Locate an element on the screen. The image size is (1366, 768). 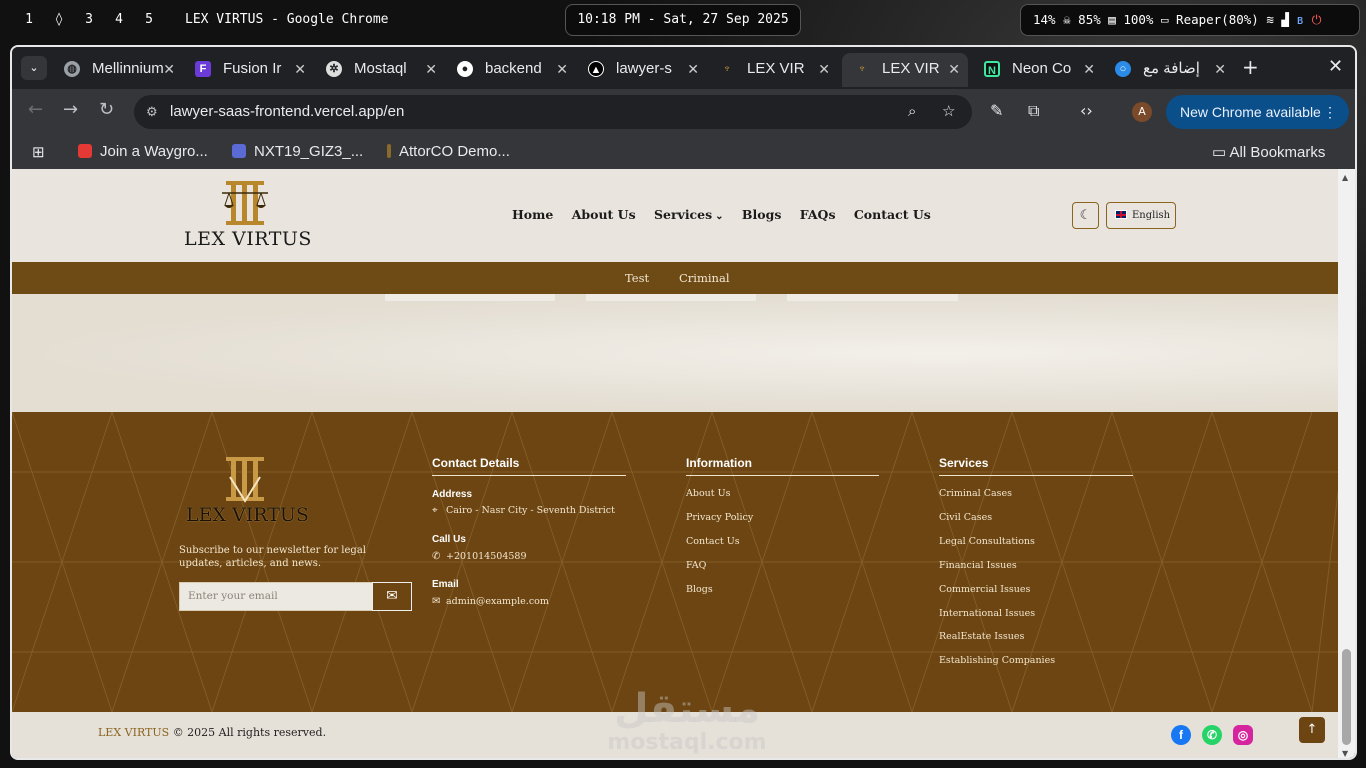
subnav-item-test: Test is located at coordinates (637, 278).